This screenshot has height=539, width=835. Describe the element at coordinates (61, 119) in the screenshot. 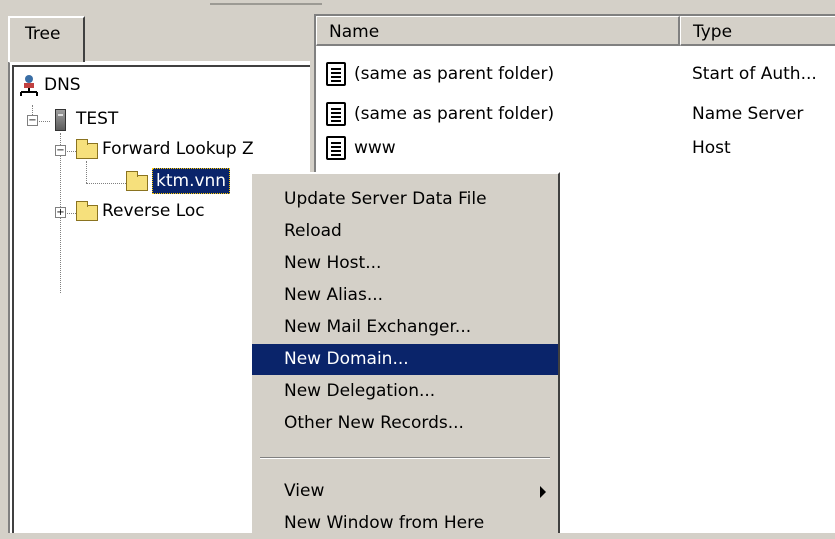

I see `server-icon` at that location.